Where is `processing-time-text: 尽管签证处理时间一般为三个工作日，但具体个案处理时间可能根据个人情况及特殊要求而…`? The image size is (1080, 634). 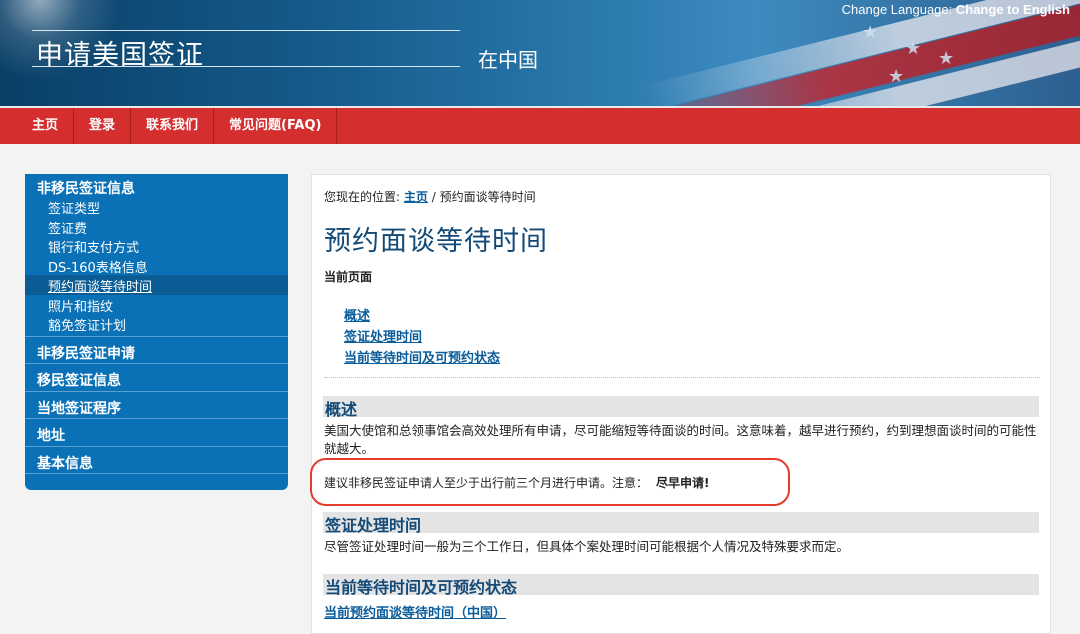 processing-time-text: 尽管签证处理时间一般为三个工作日，但具体个案处理时间可能根据个人情况及特殊要求而… is located at coordinates (587, 546).